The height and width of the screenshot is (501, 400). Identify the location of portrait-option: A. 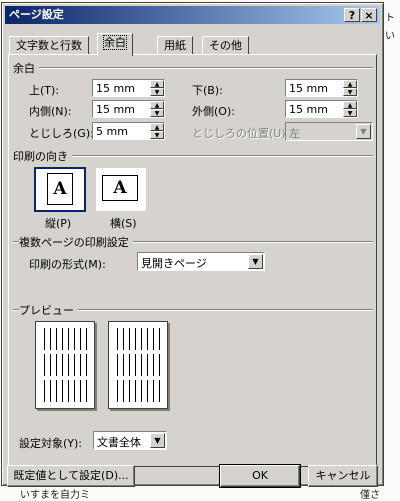
(60, 189).